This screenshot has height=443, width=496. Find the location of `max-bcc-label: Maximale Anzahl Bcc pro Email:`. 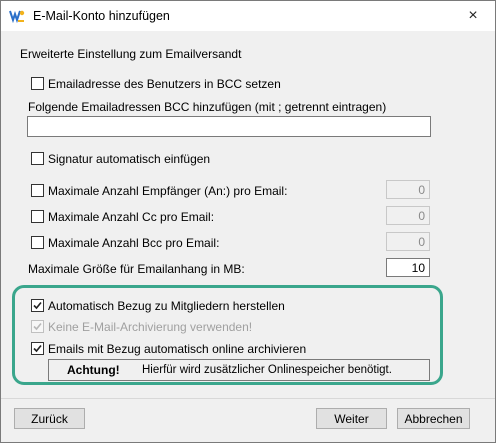

max-bcc-label: Maximale Anzahl Bcc pro Email: is located at coordinates (134, 243).